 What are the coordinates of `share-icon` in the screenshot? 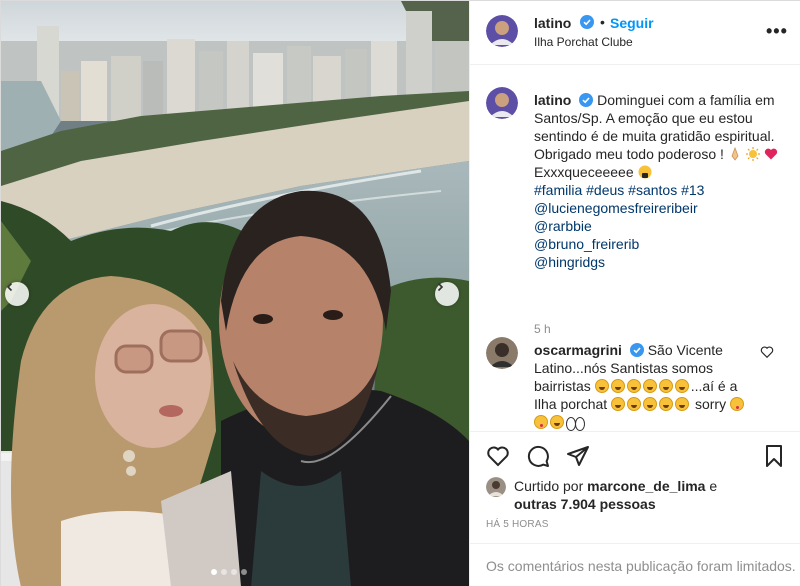 It's located at (578, 456).